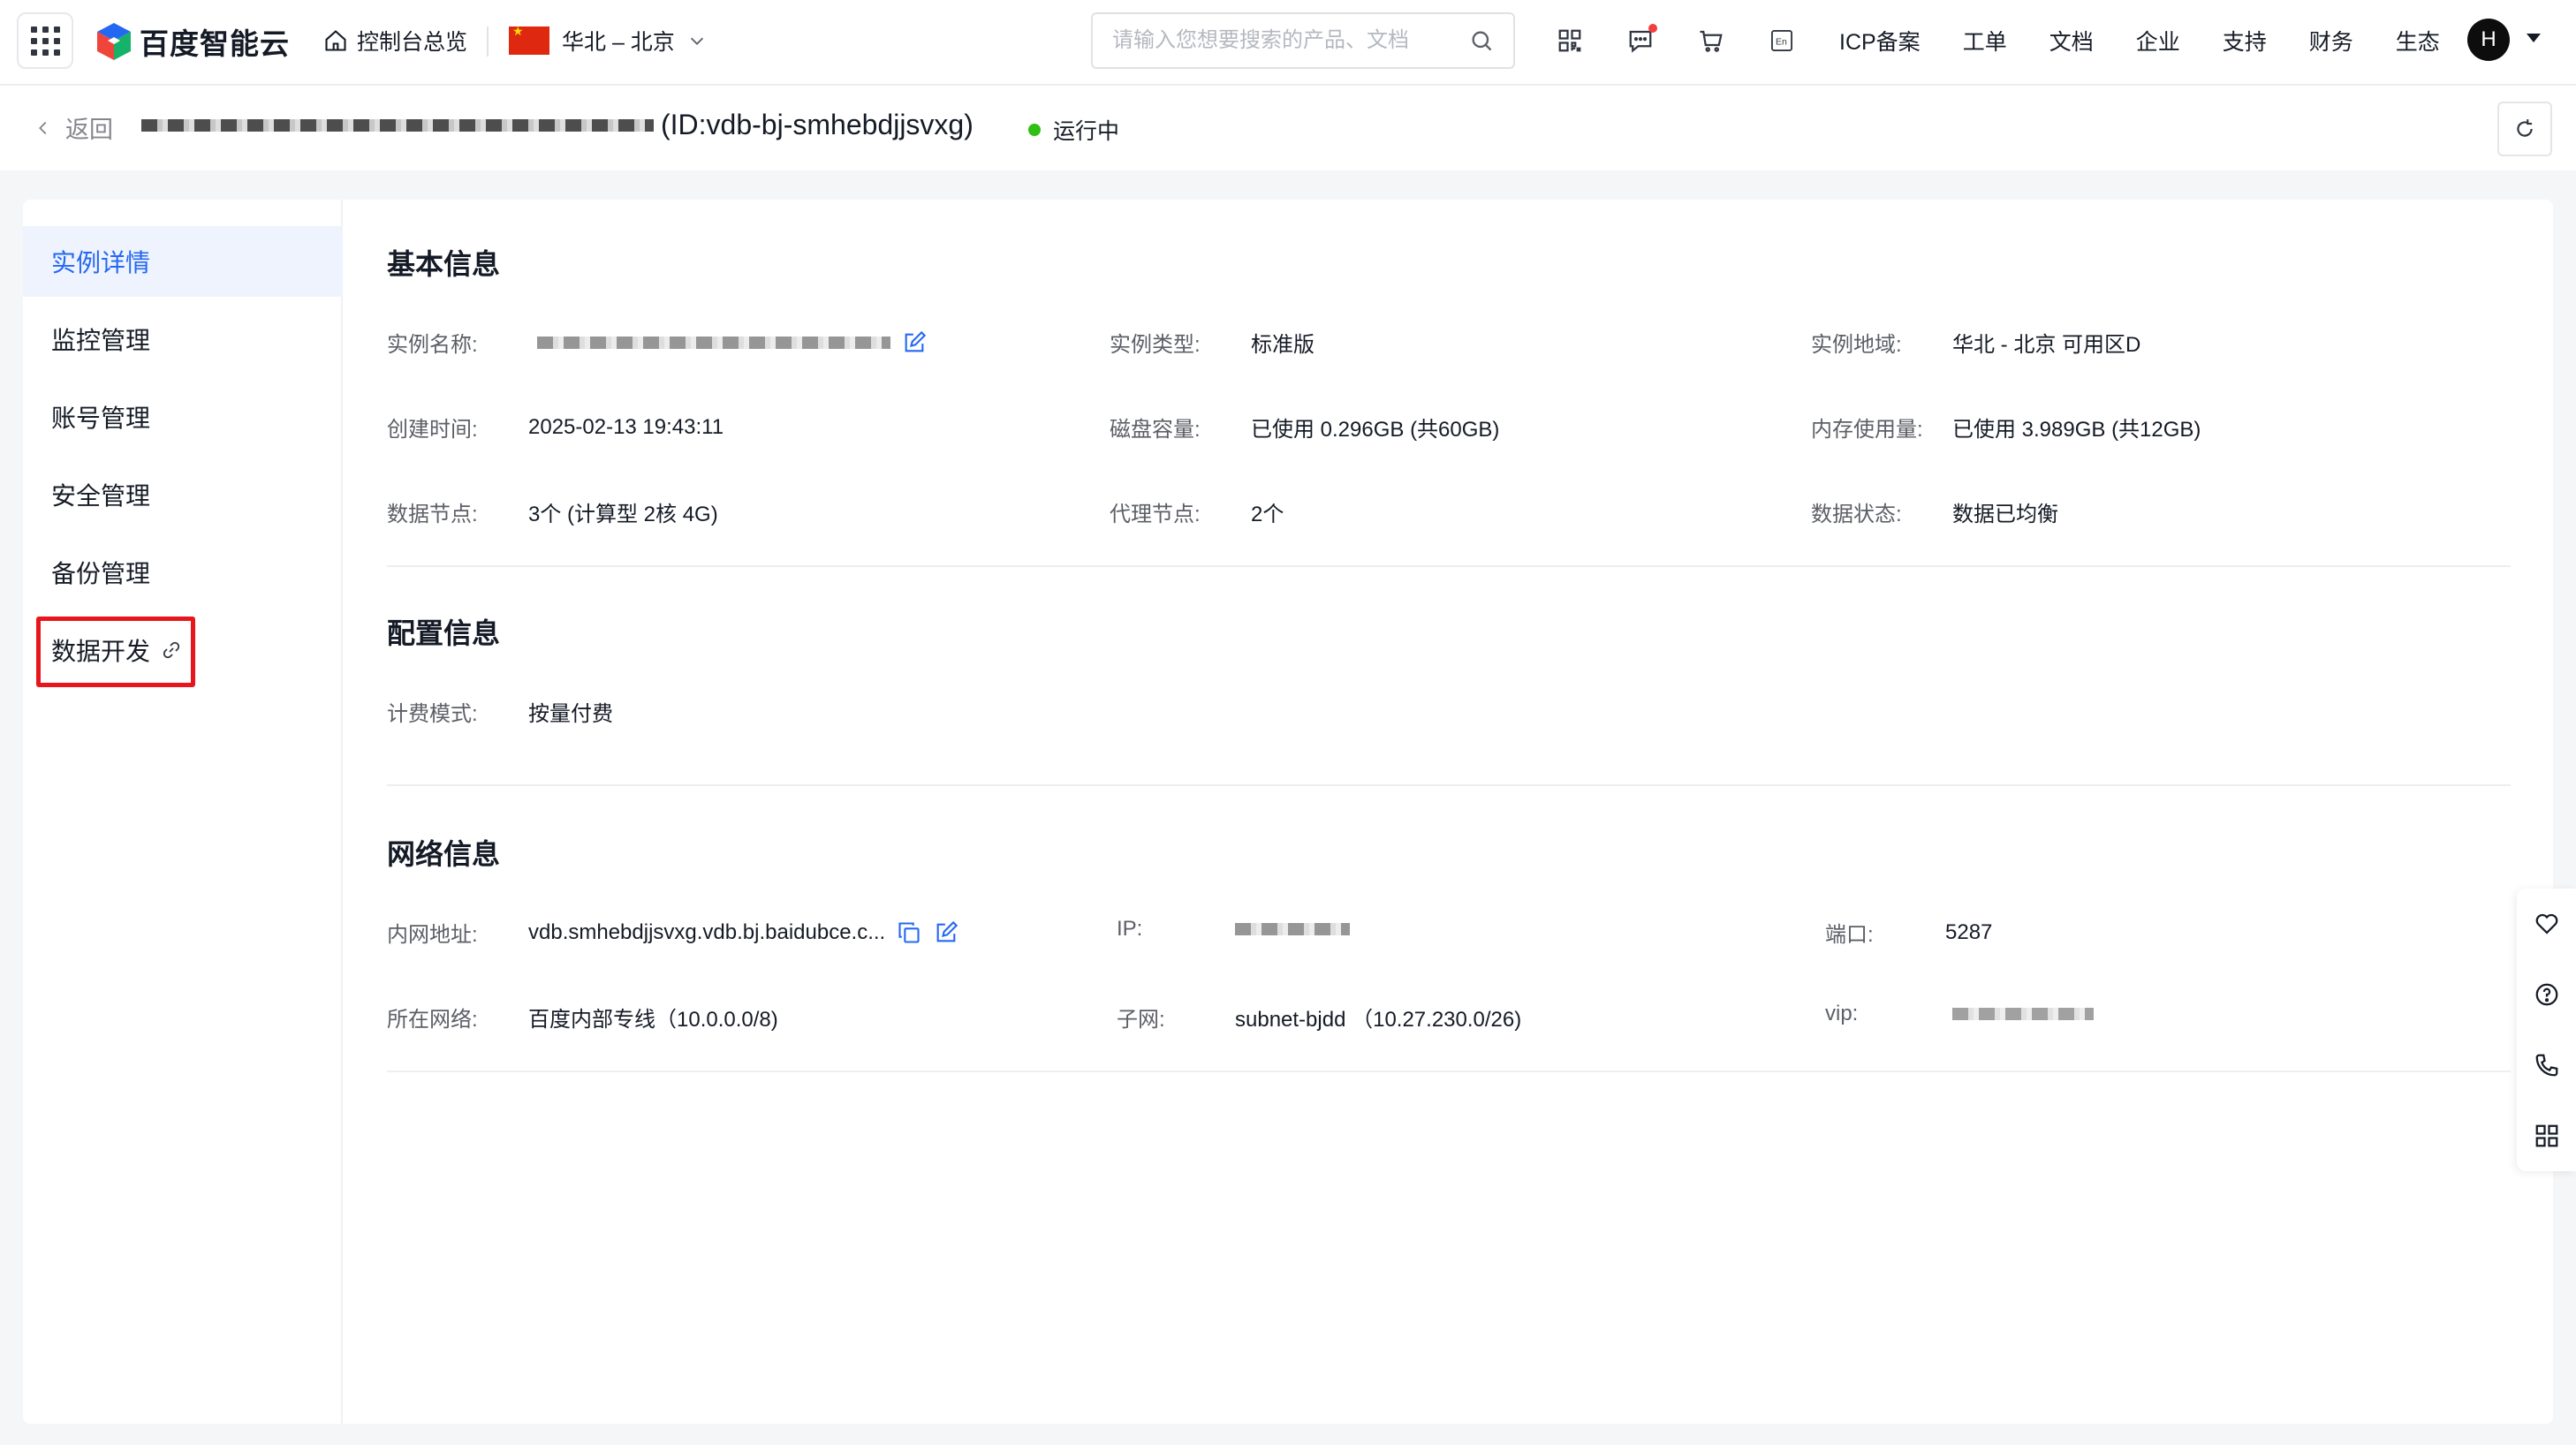 This screenshot has width=2576, height=1445. I want to click on redacted-ip, so click(1293, 929).